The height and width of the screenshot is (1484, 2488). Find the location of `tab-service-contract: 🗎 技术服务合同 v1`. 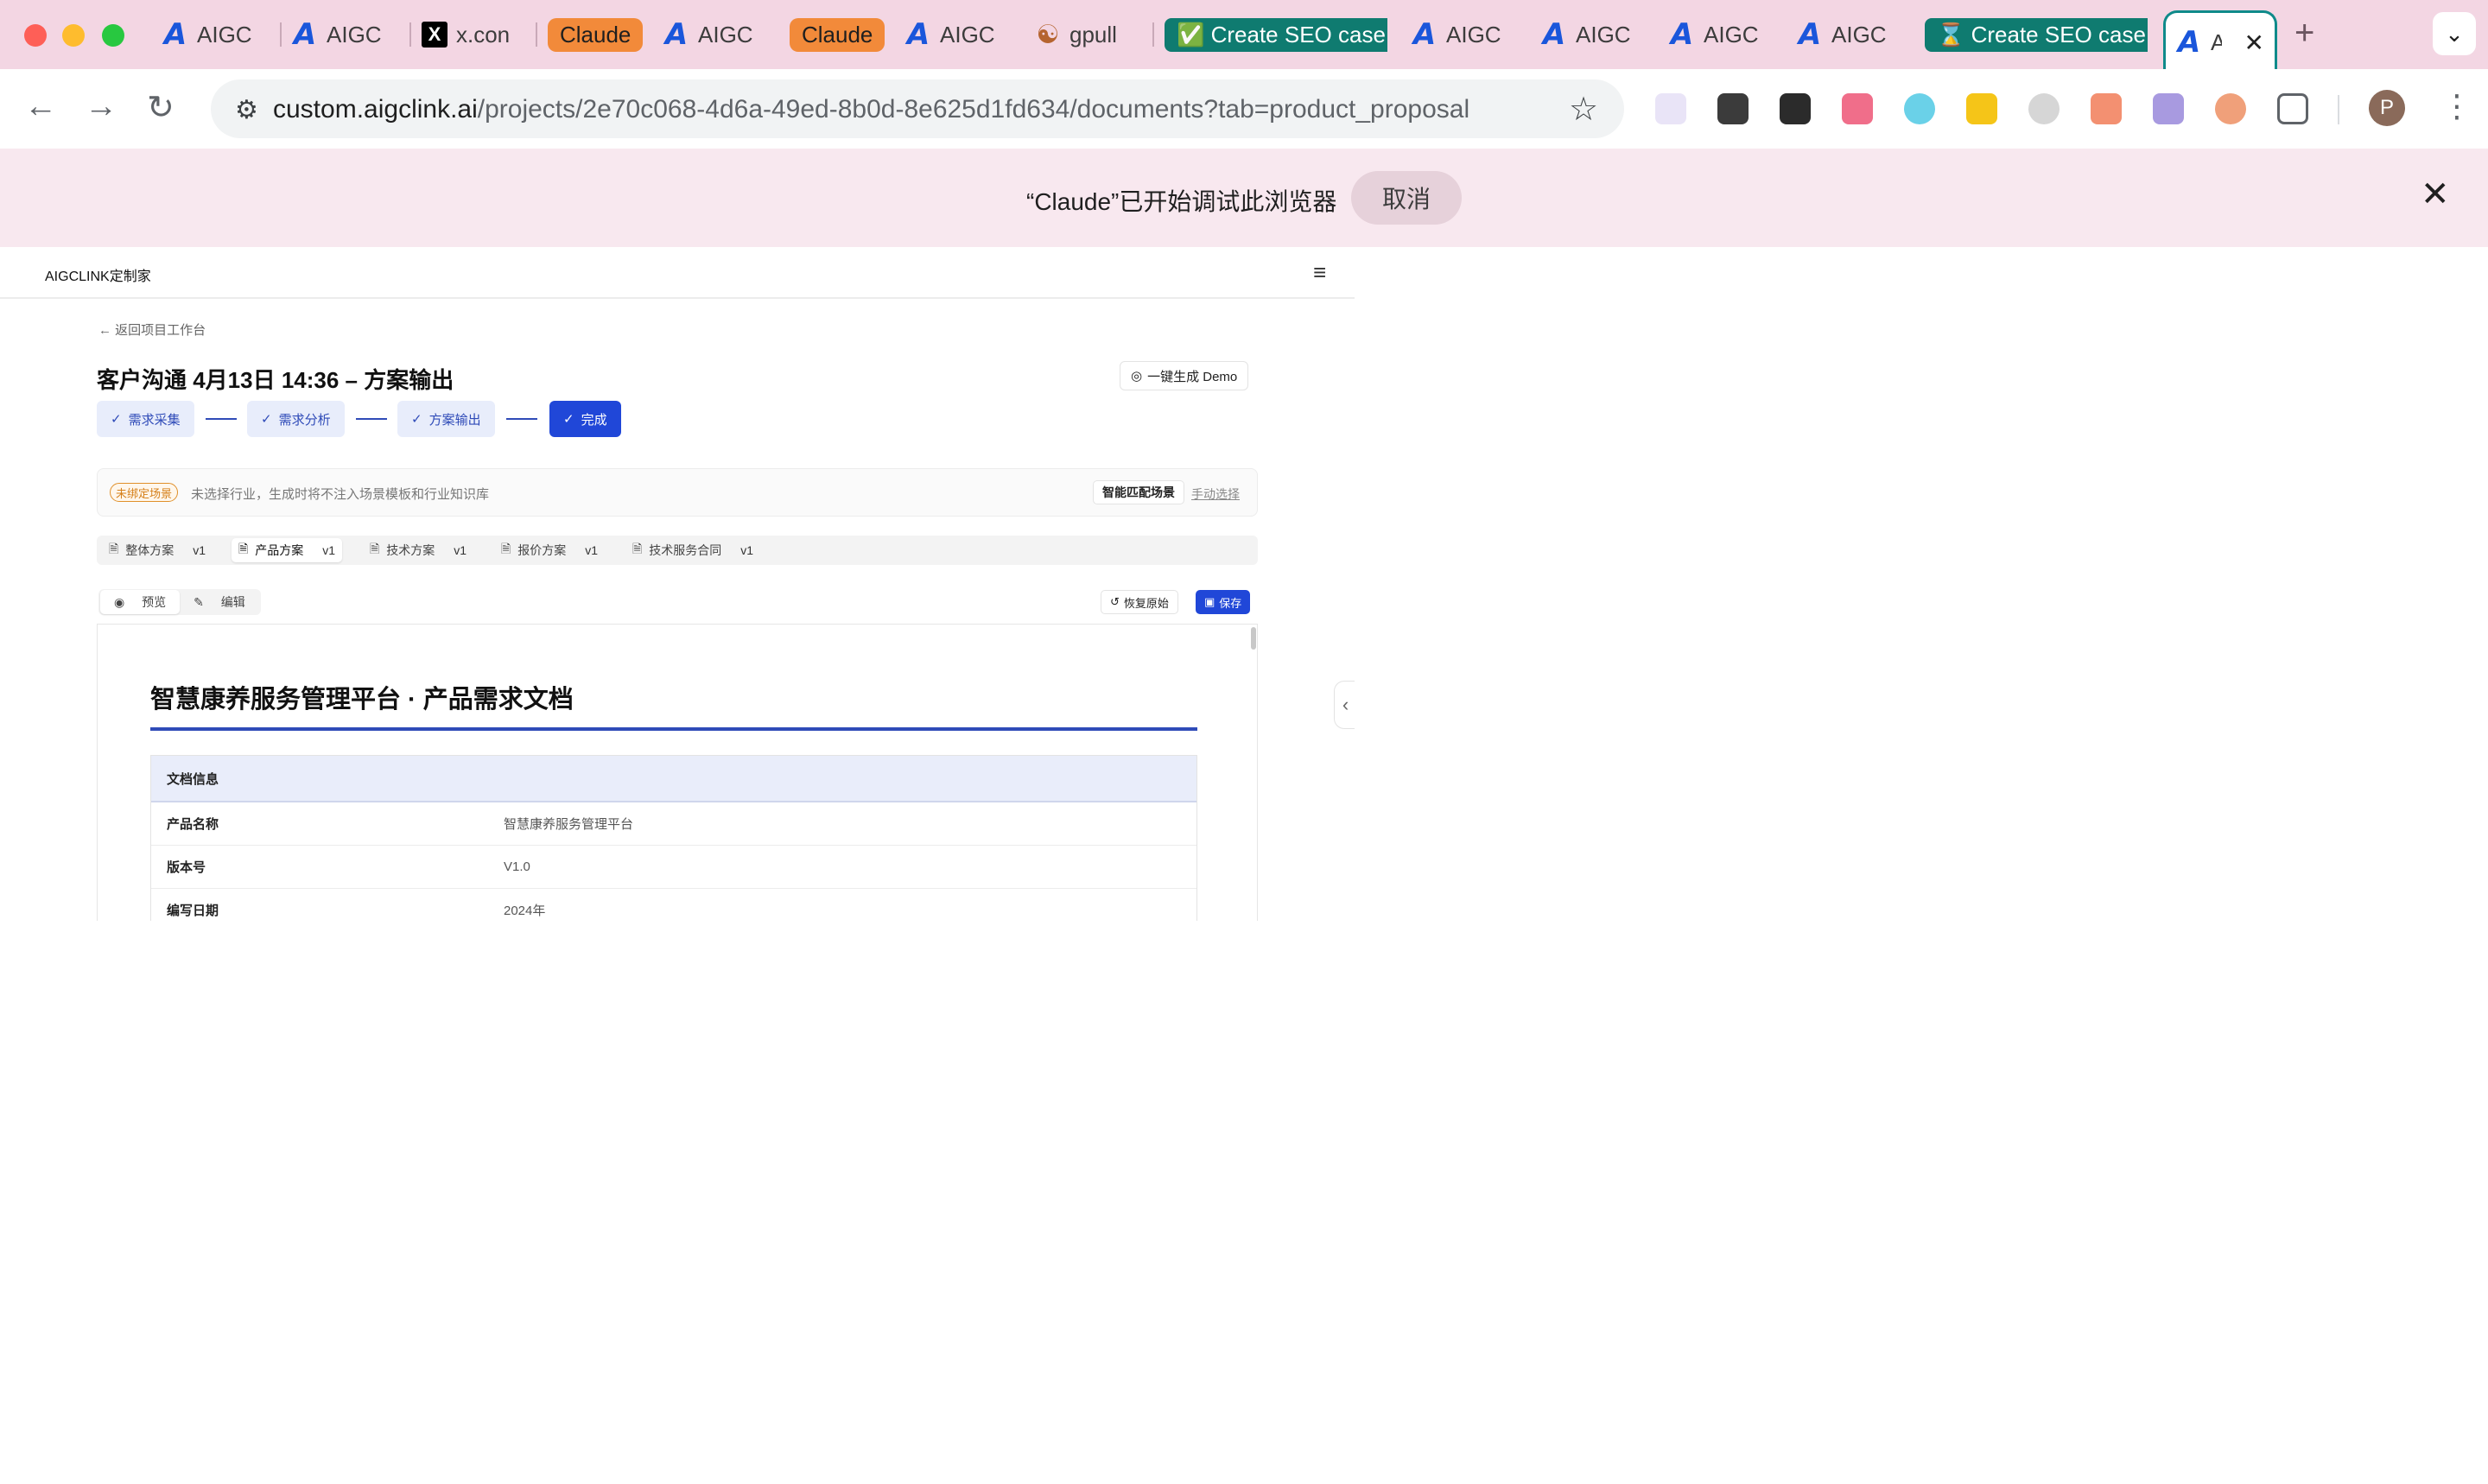

tab-service-contract: 🗎 技术服务合同 v1 is located at coordinates (692, 550).